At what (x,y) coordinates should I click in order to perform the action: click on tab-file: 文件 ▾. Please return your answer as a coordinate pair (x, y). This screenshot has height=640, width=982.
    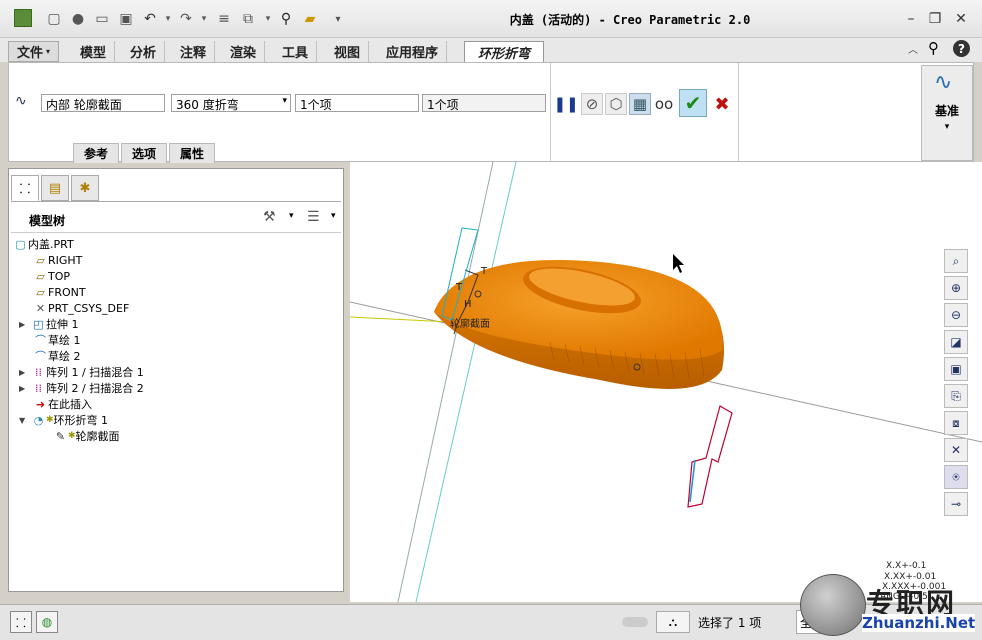
    Looking at the image, I should click on (34, 51).